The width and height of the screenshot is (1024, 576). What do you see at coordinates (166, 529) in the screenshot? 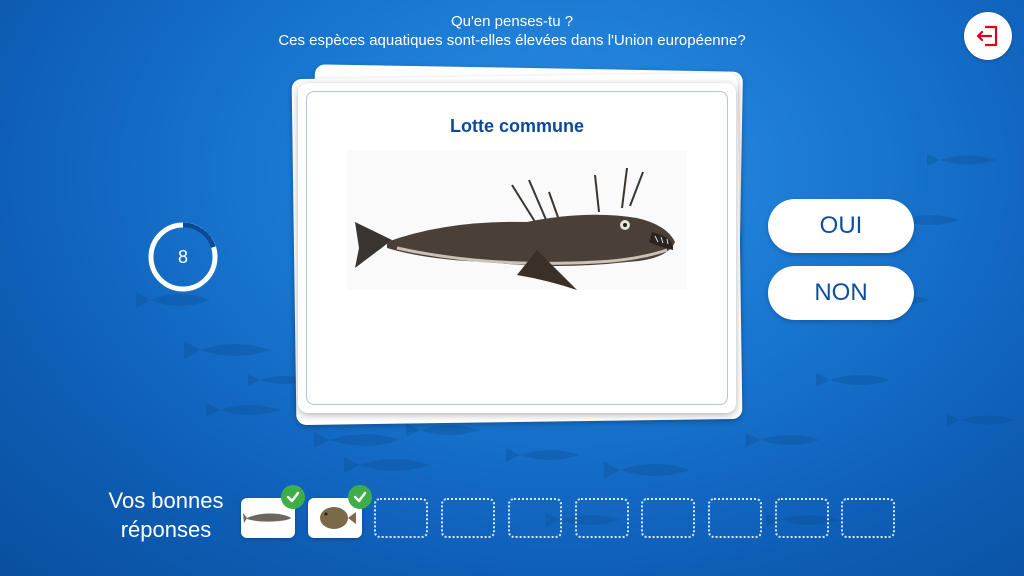
I see `answers-label-line2: réponses` at bounding box center [166, 529].